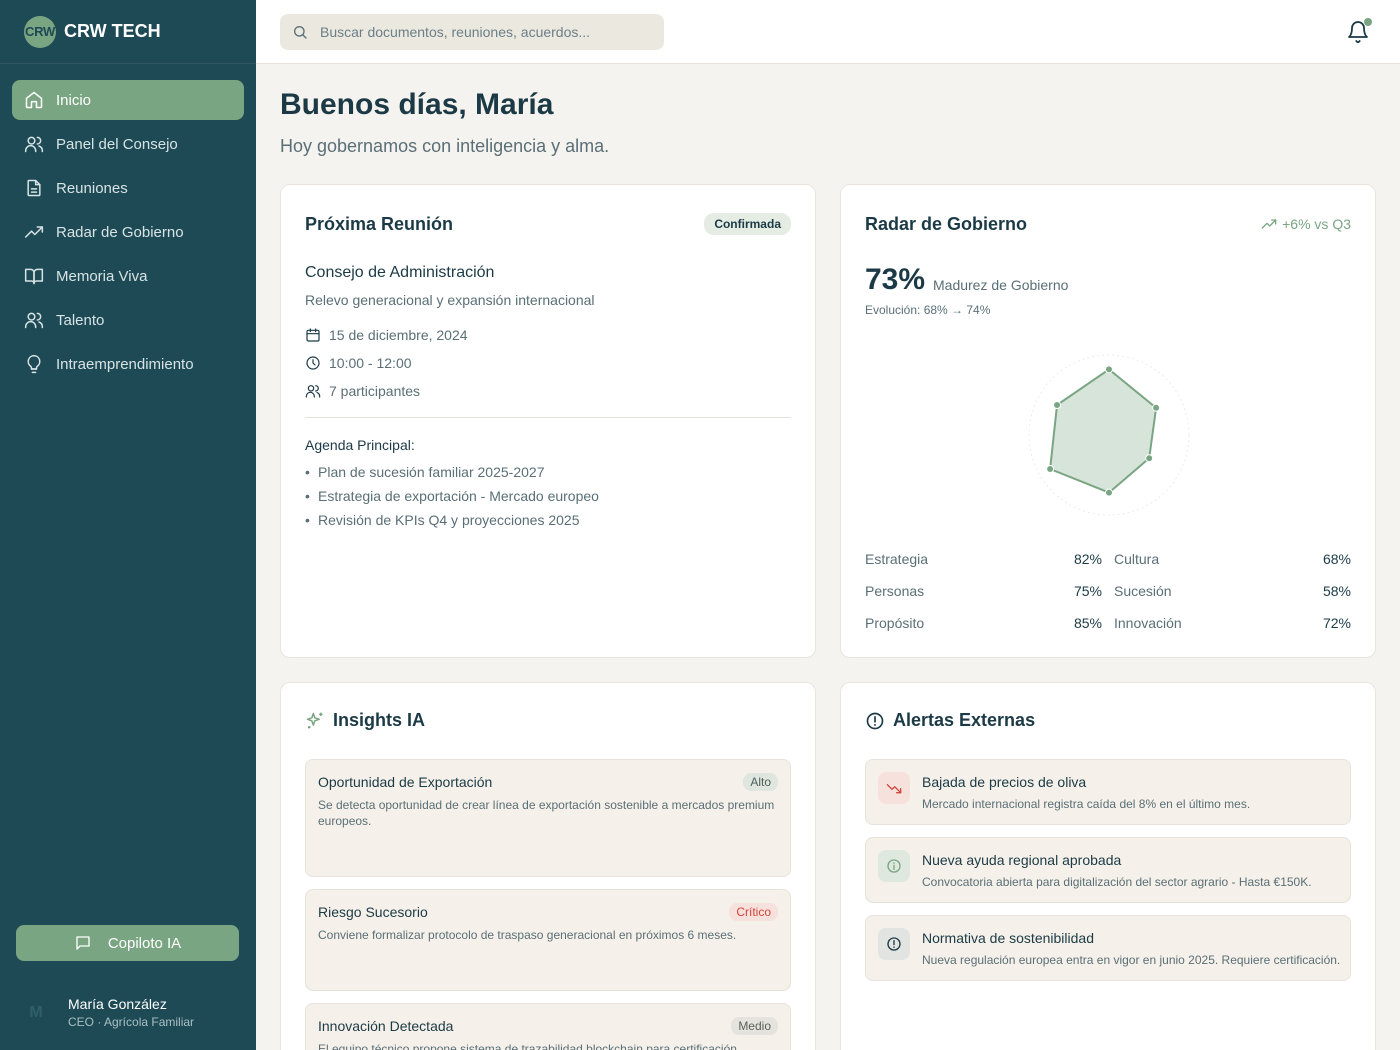 This screenshot has width=1400, height=1050. Describe the element at coordinates (828, 32) in the screenshot. I see `topbar` at that location.